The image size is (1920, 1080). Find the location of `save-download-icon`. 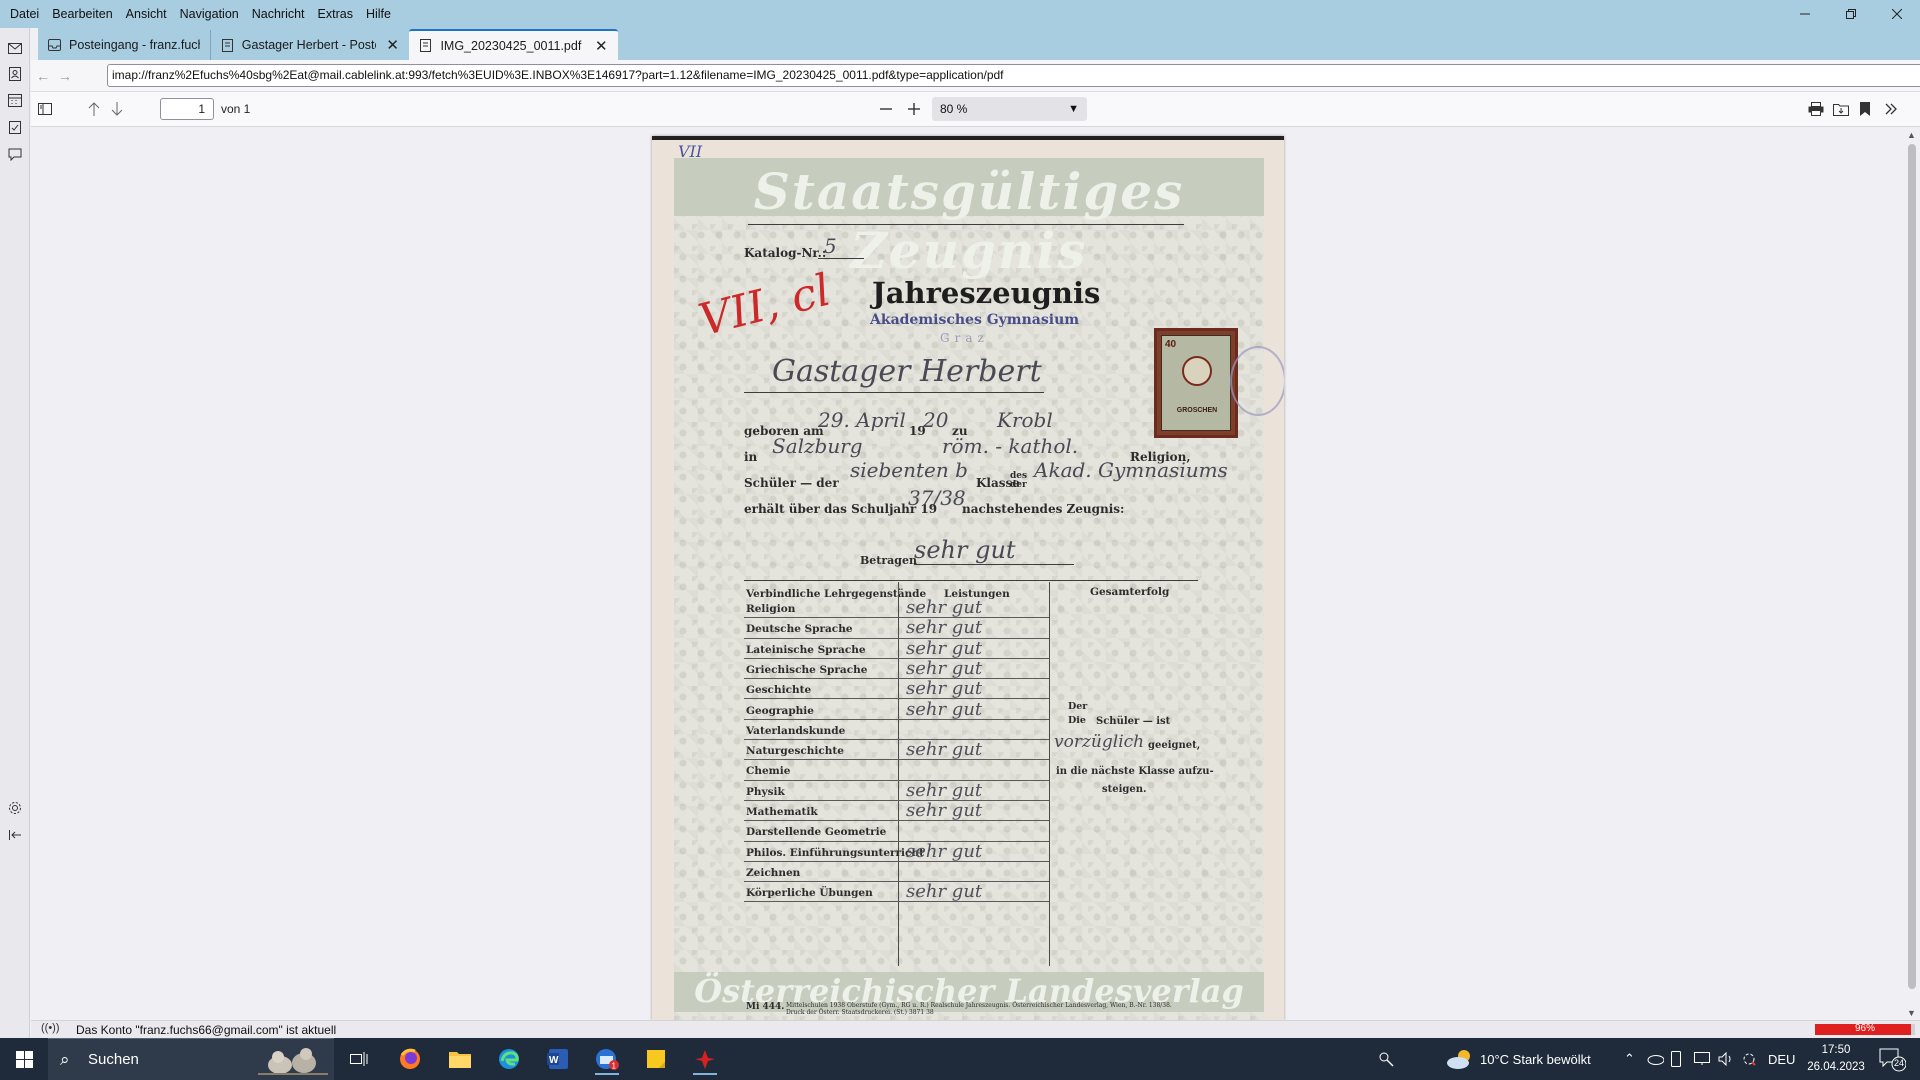

save-download-icon is located at coordinates (1841, 109).